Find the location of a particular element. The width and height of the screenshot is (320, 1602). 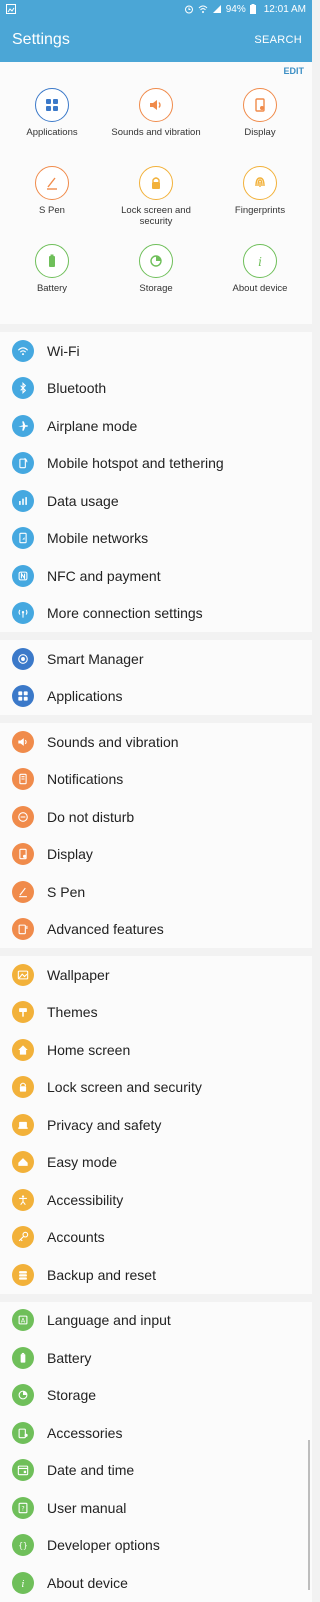

quick-item-sounds-and-vibration: Sounds and vibration is located at coordinates (156, 127).